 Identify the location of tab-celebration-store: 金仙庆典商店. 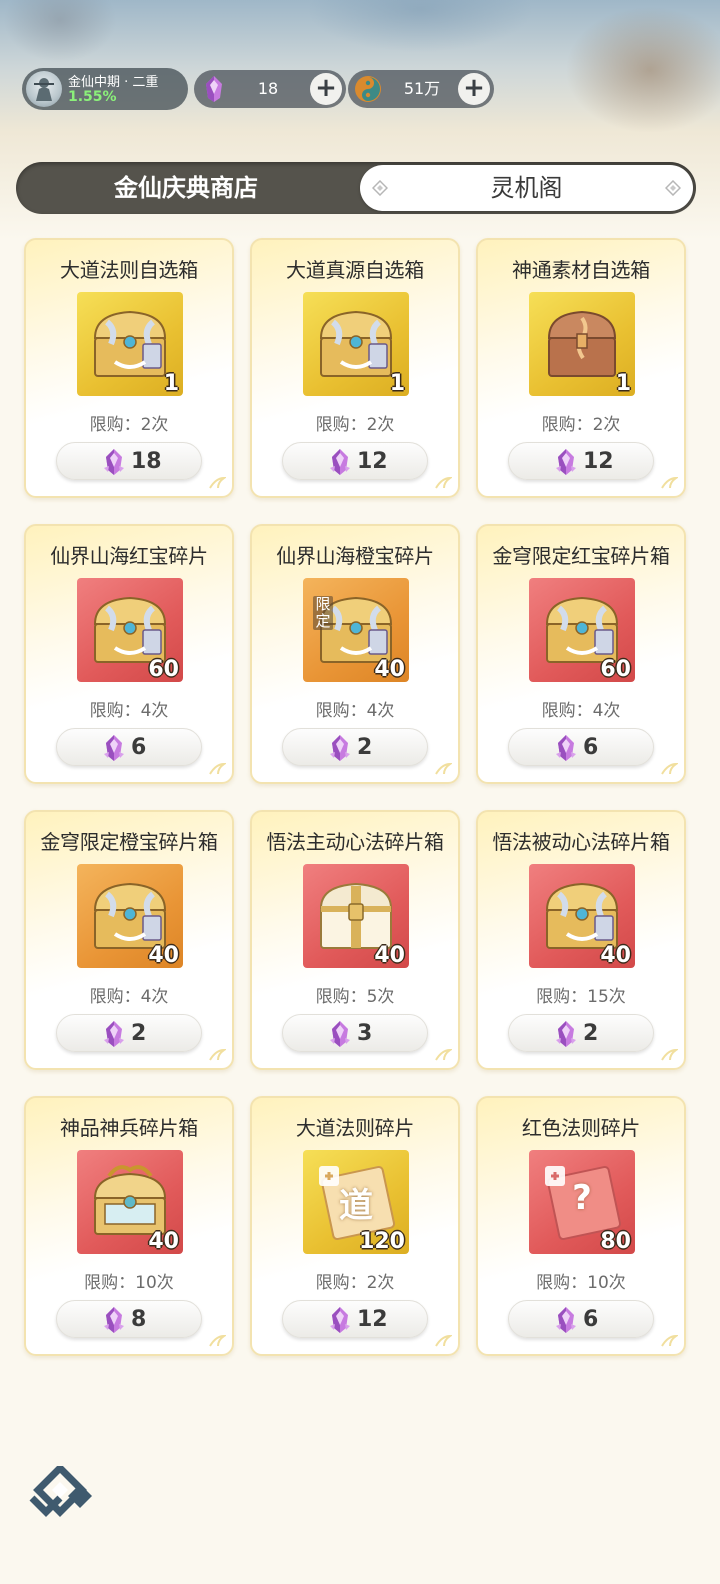
(186, 188).